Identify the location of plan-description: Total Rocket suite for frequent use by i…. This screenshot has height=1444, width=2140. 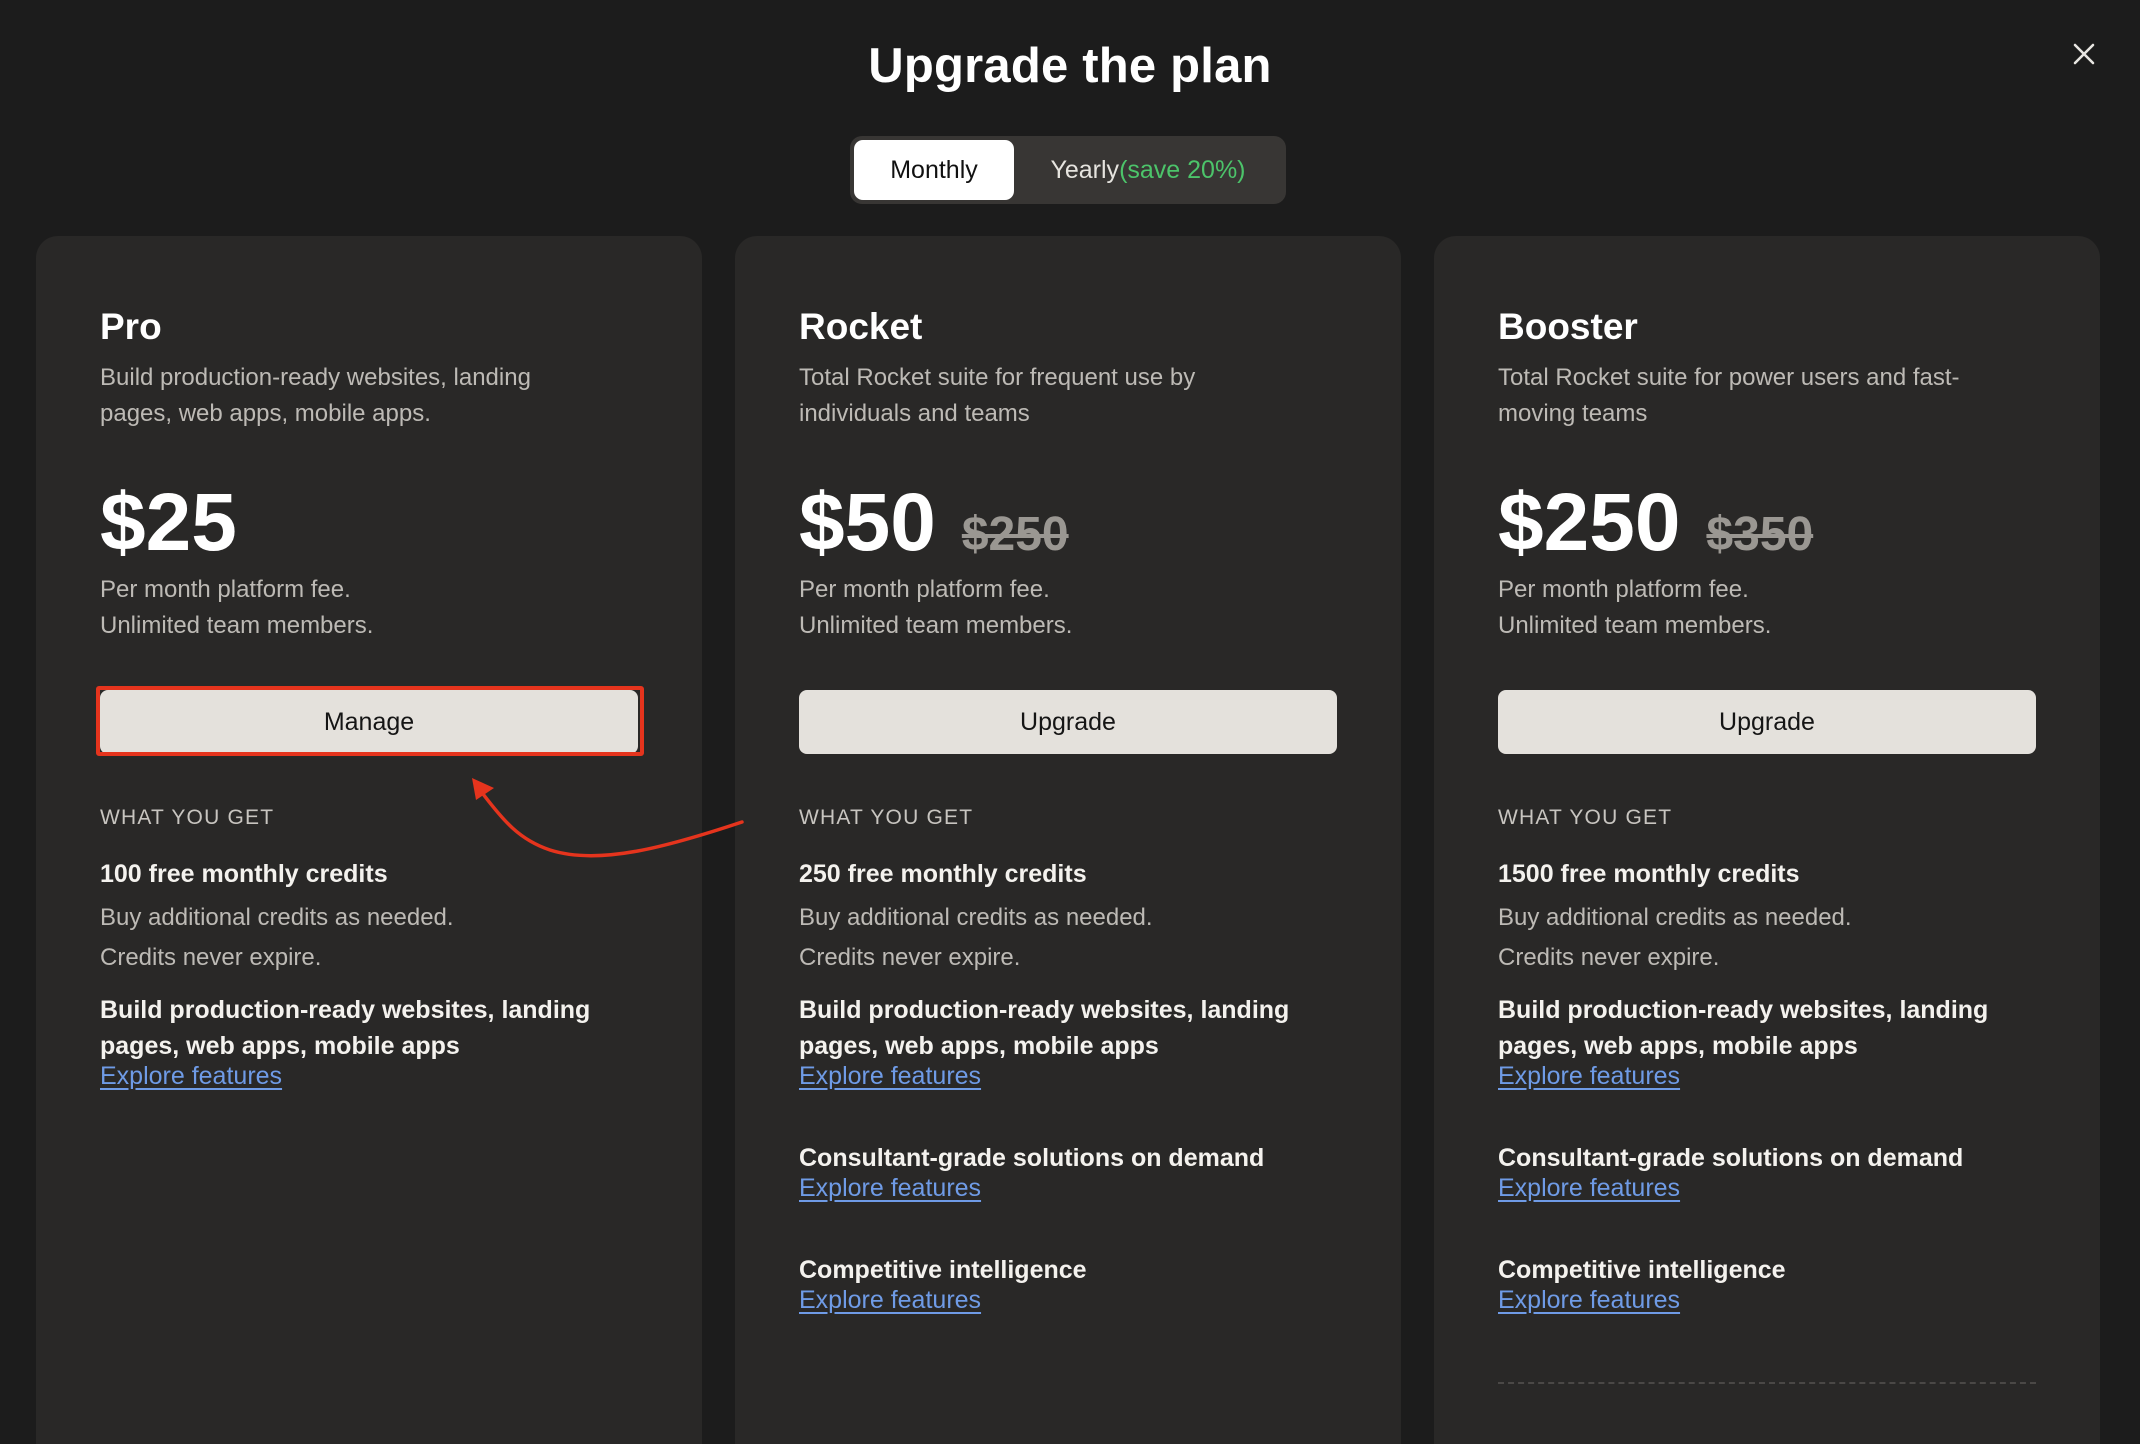
(997, 395).